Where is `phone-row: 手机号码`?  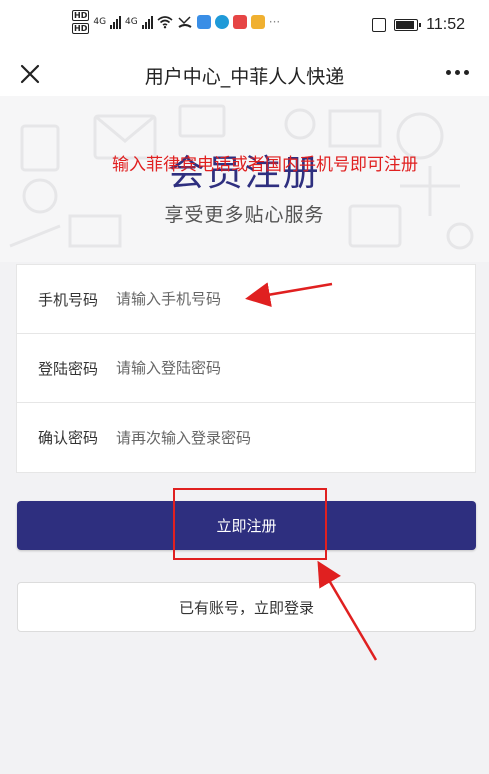 phone-row: 手机号码 is located at coordinates (246, 299).